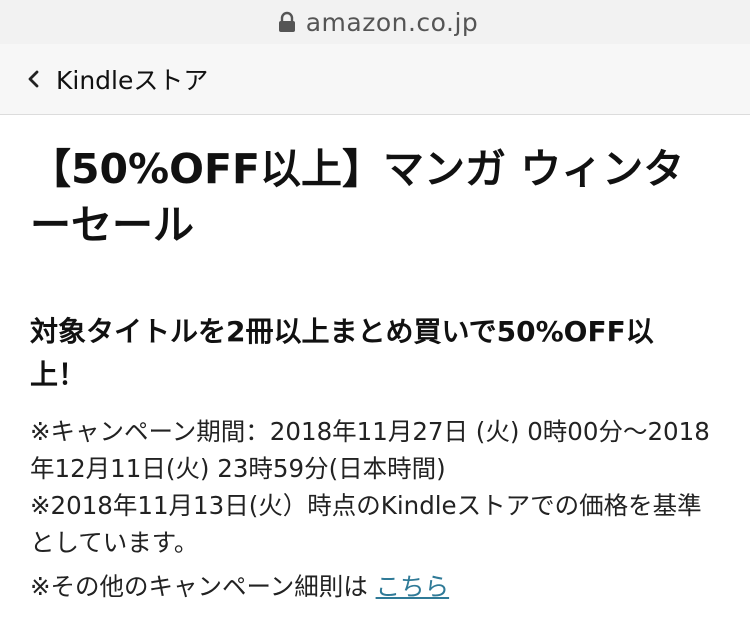 This screenshot has width=750, height=634. I want to click on browser-address-bar: amazon.co.jp, so click(375, 22).